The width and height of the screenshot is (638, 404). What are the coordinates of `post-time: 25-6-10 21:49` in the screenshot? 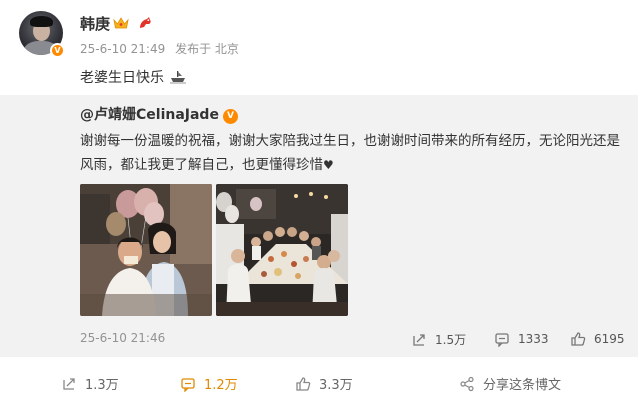 It's located at (122, 49).